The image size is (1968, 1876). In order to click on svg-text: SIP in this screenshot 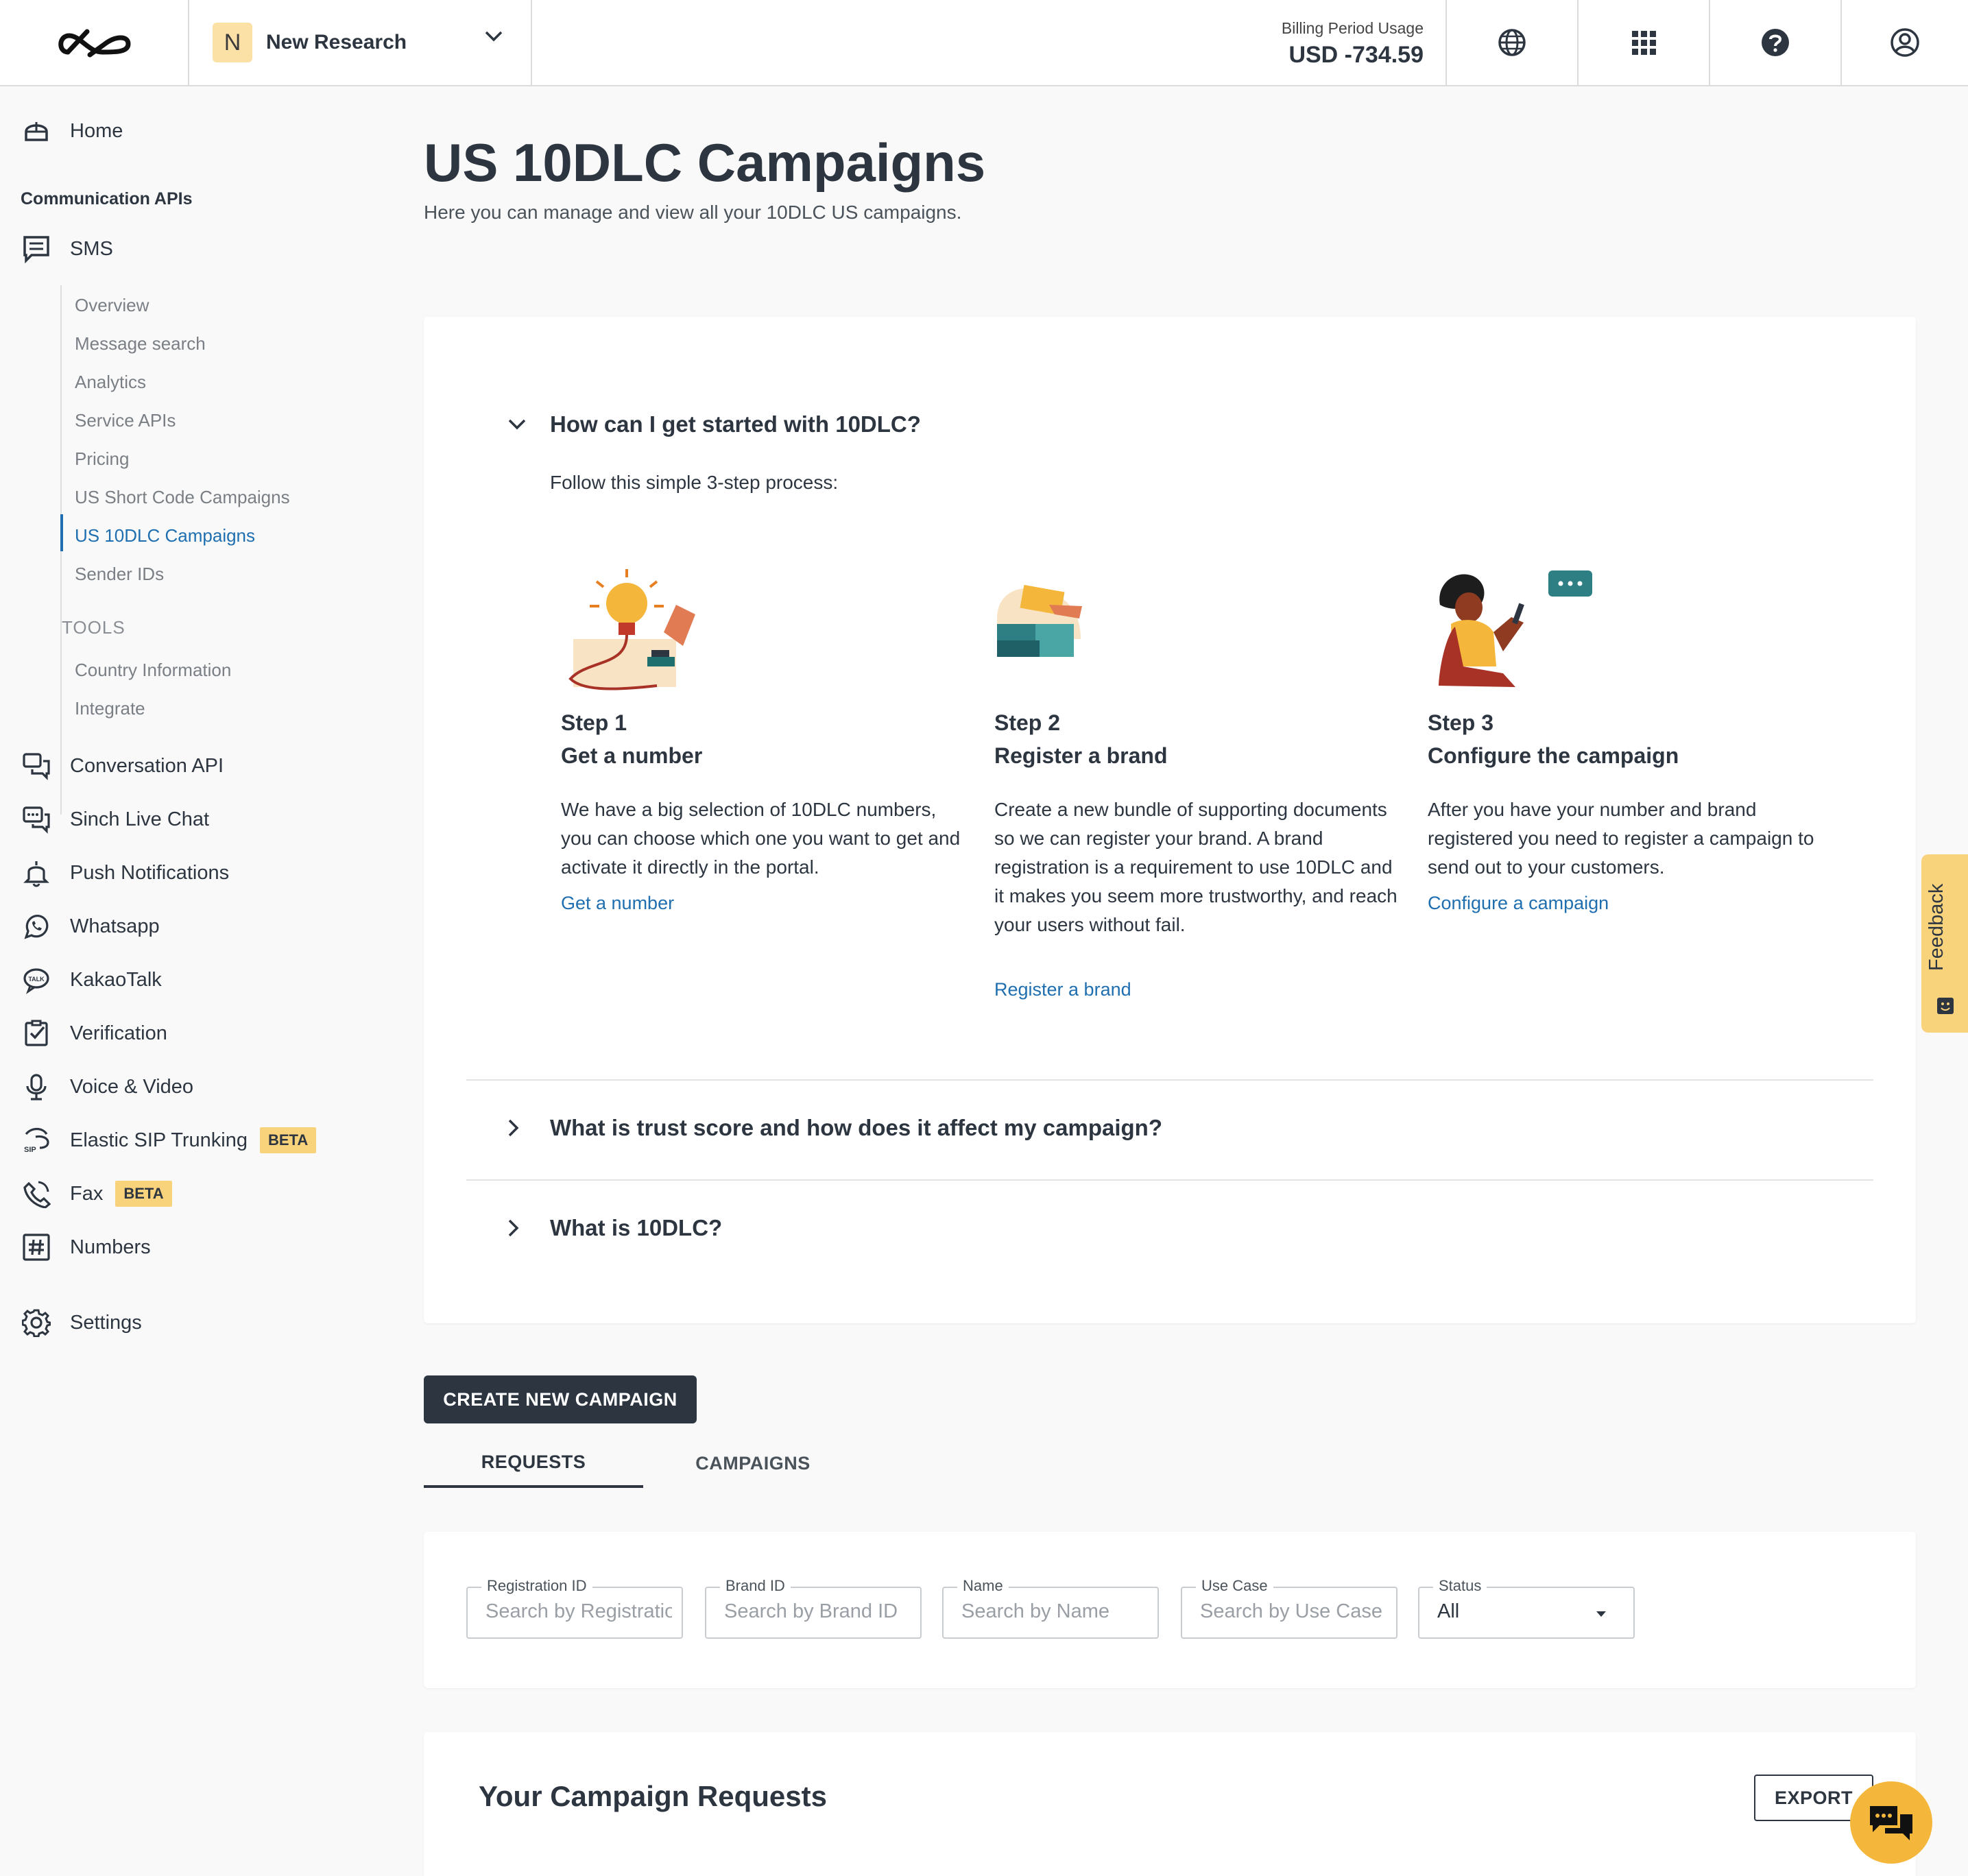, I will do `click(30, 1150)`.